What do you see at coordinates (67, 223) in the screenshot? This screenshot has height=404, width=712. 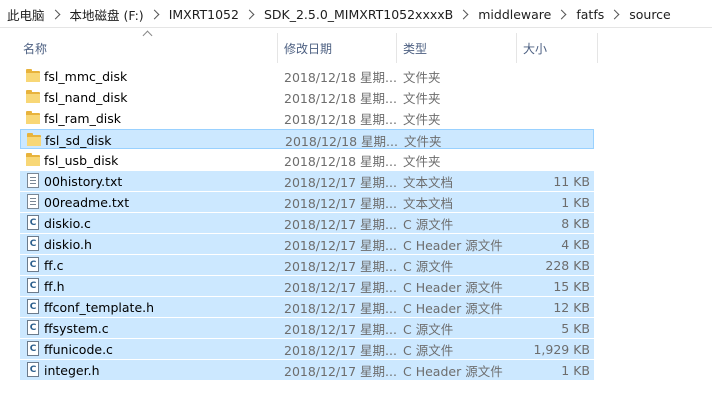 I see `file-name: diskio.c` at bounding box center [67, 223].